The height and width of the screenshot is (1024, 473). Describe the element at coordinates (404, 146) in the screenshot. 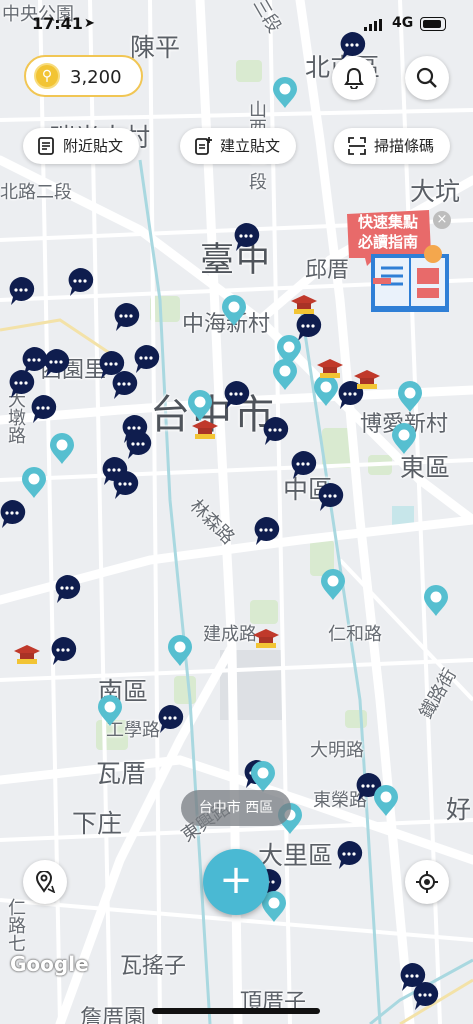

I see `scan-barcode-label: 掃描條碼` at that location.